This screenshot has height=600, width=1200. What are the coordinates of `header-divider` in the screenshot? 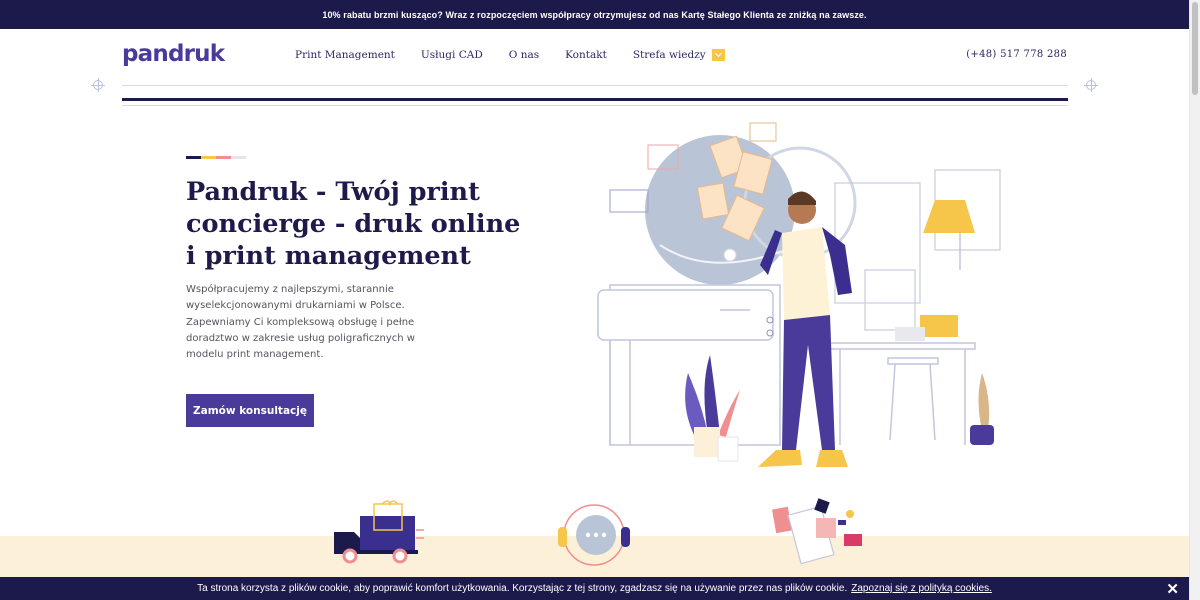 It's located at (595, 85).